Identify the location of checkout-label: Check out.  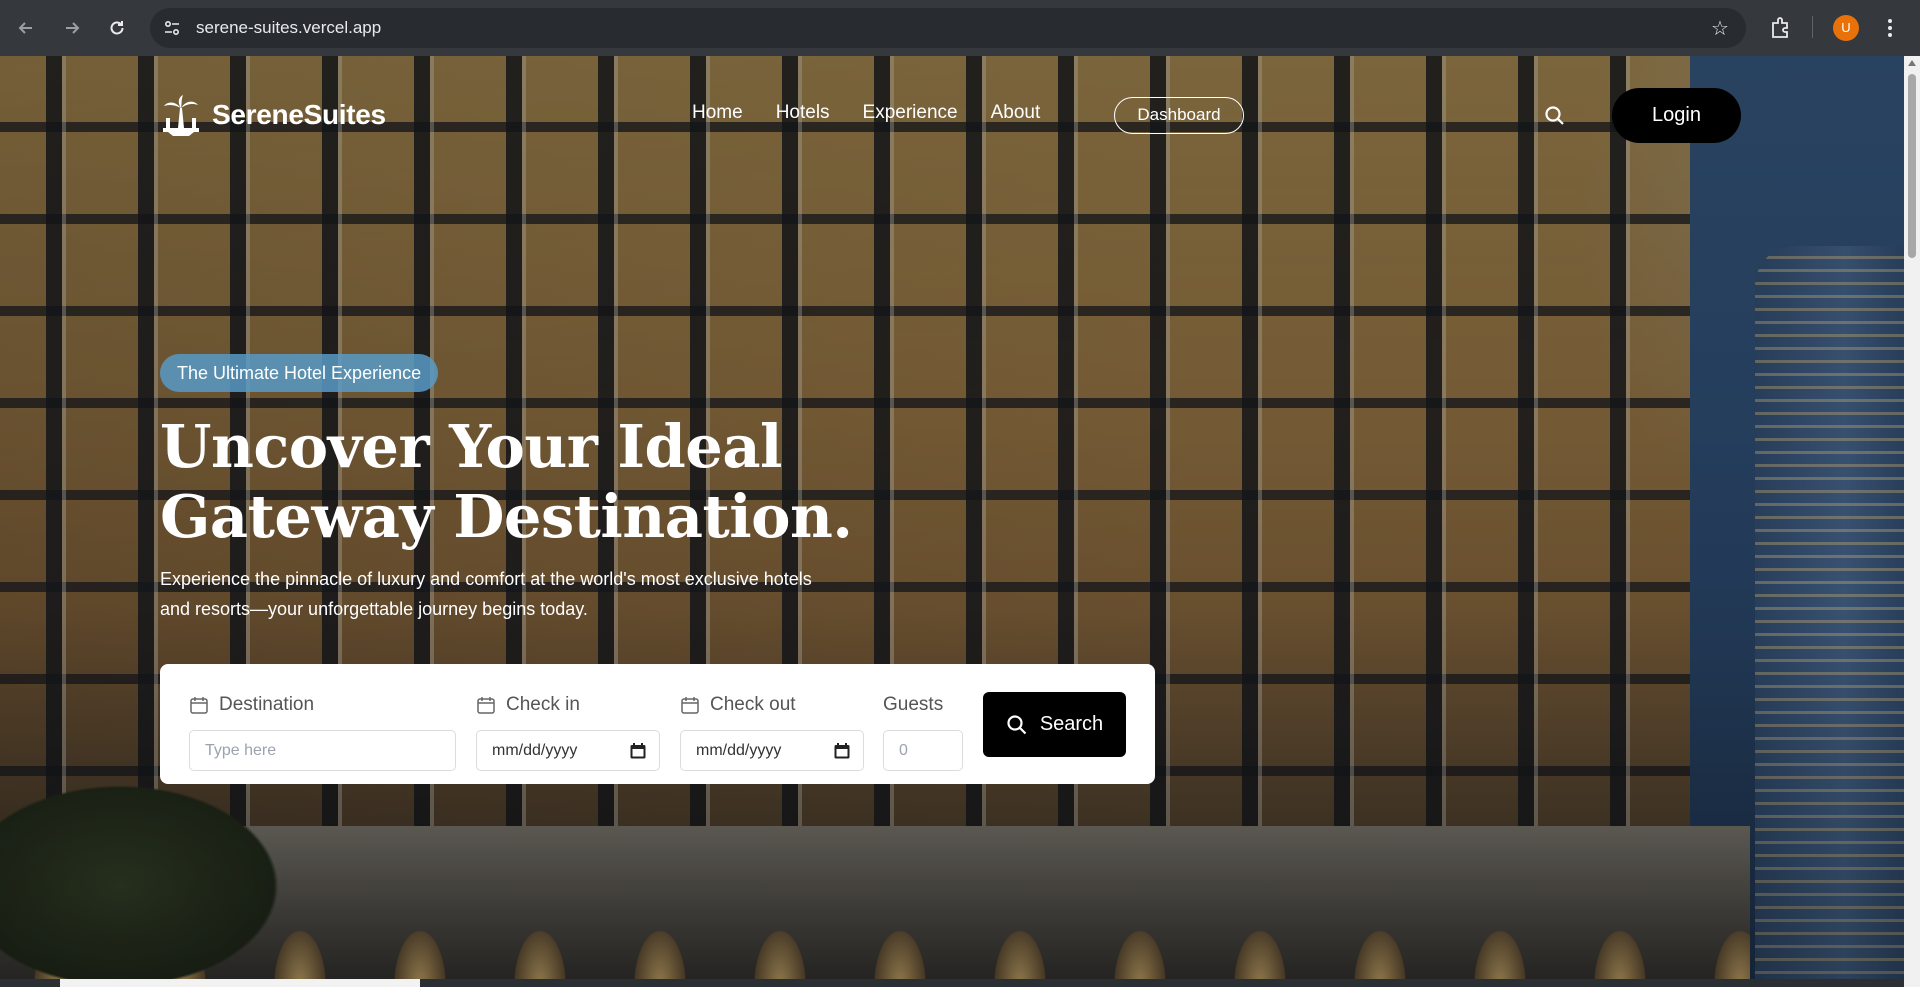
(738, 705).